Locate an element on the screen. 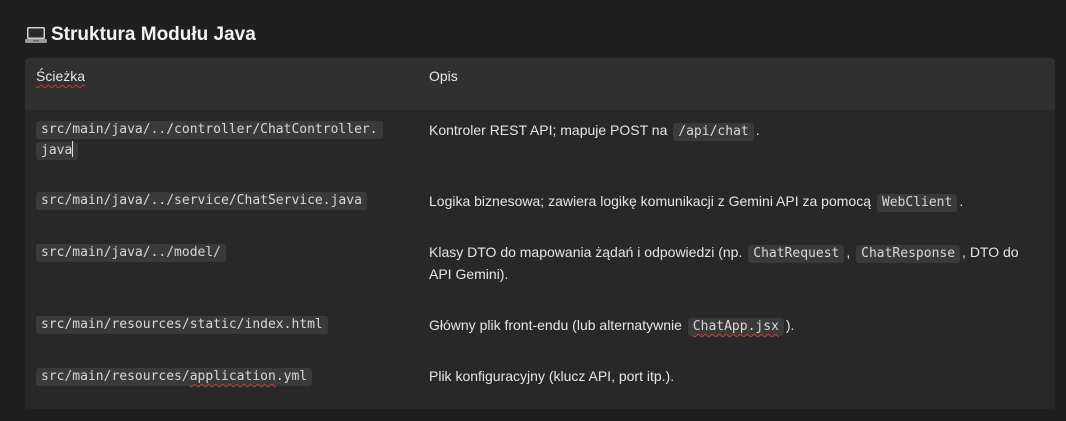  laptop-icon is located at coordinates (36, 35).